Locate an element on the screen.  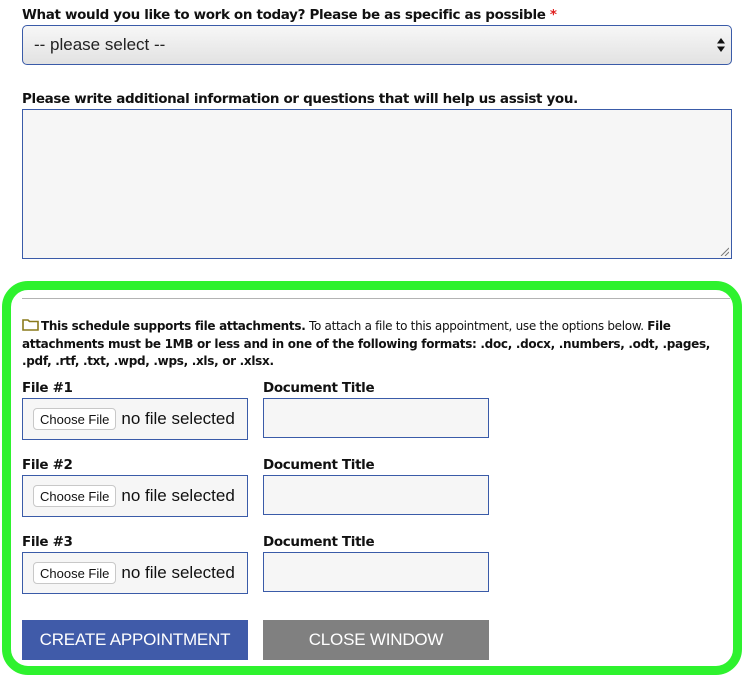
close-window-button: CLOSE WINDOW is located at coordinates (376, 640).